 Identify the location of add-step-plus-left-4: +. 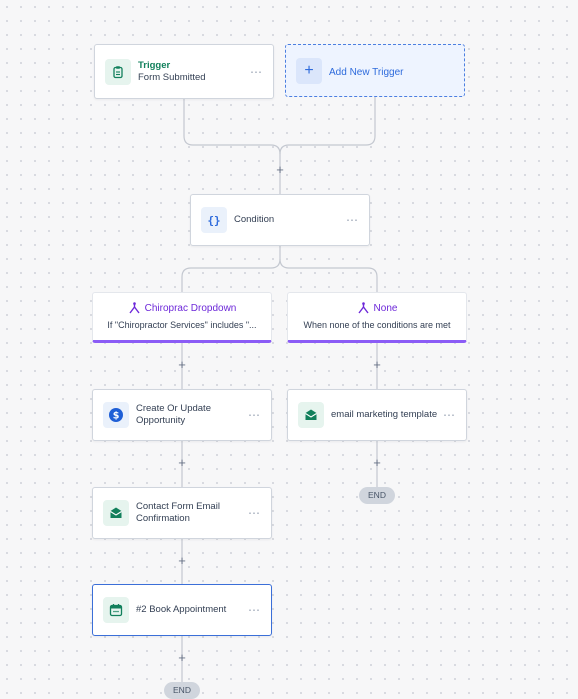
(182, 658).